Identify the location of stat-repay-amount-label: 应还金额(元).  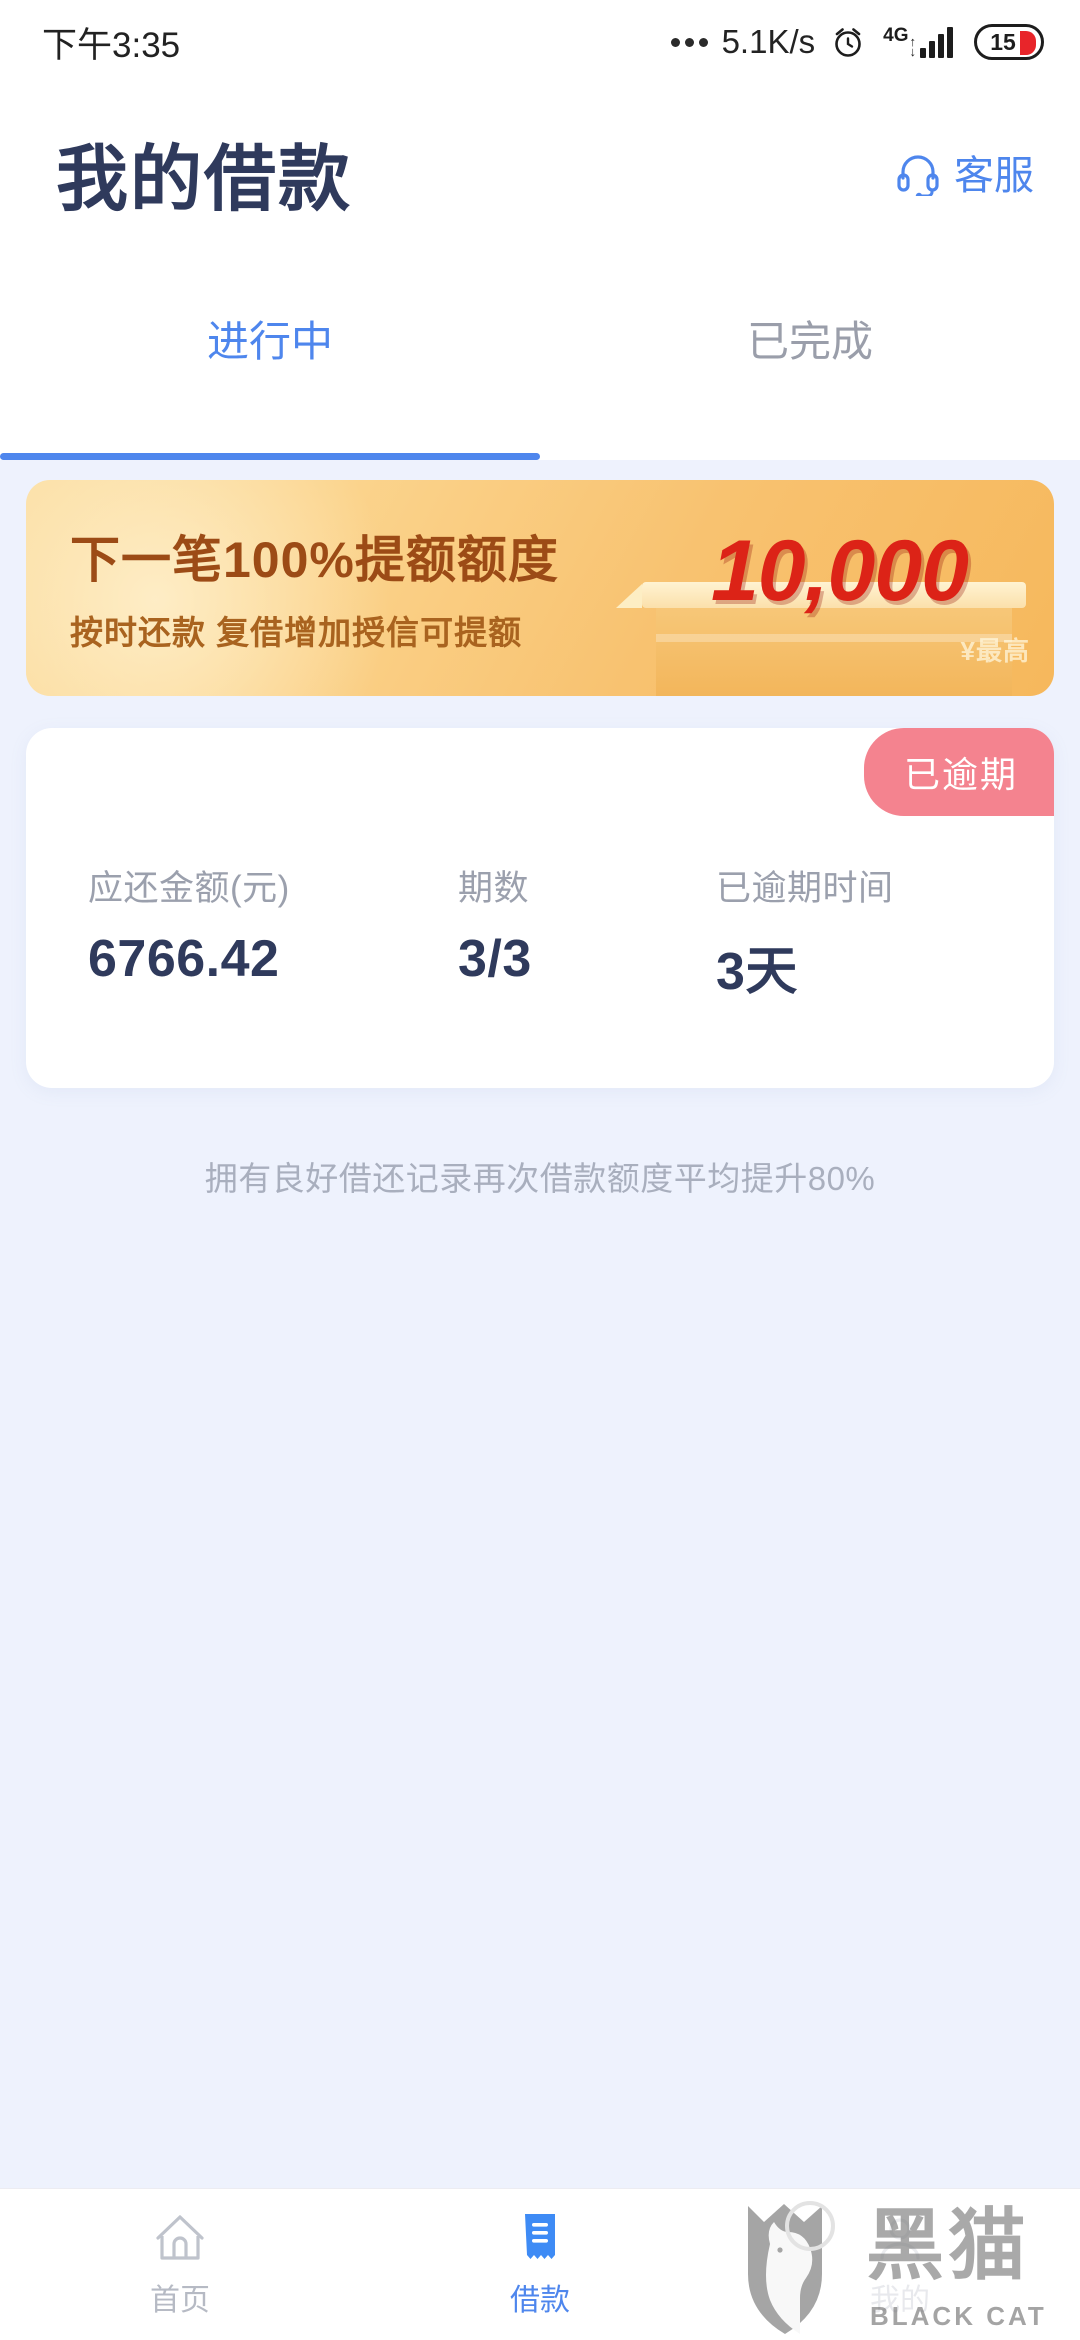
(189, 888).